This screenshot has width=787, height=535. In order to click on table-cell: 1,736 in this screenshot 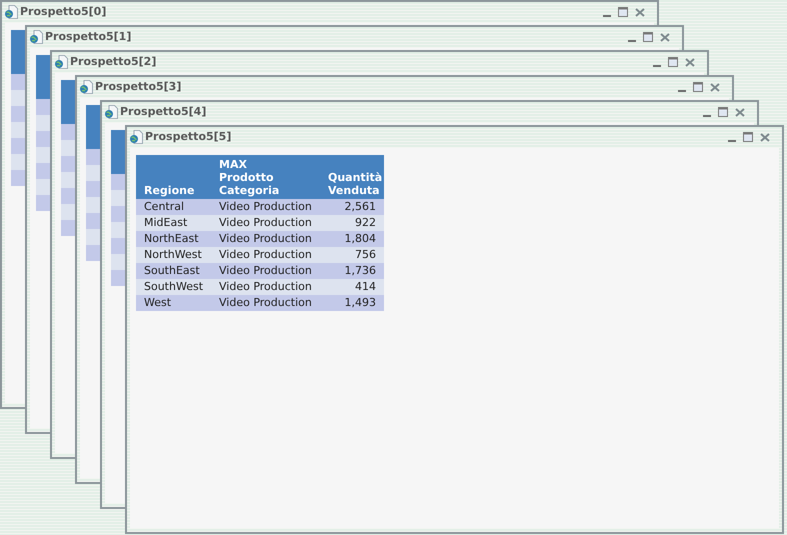, I will do `click(352, 271)`.